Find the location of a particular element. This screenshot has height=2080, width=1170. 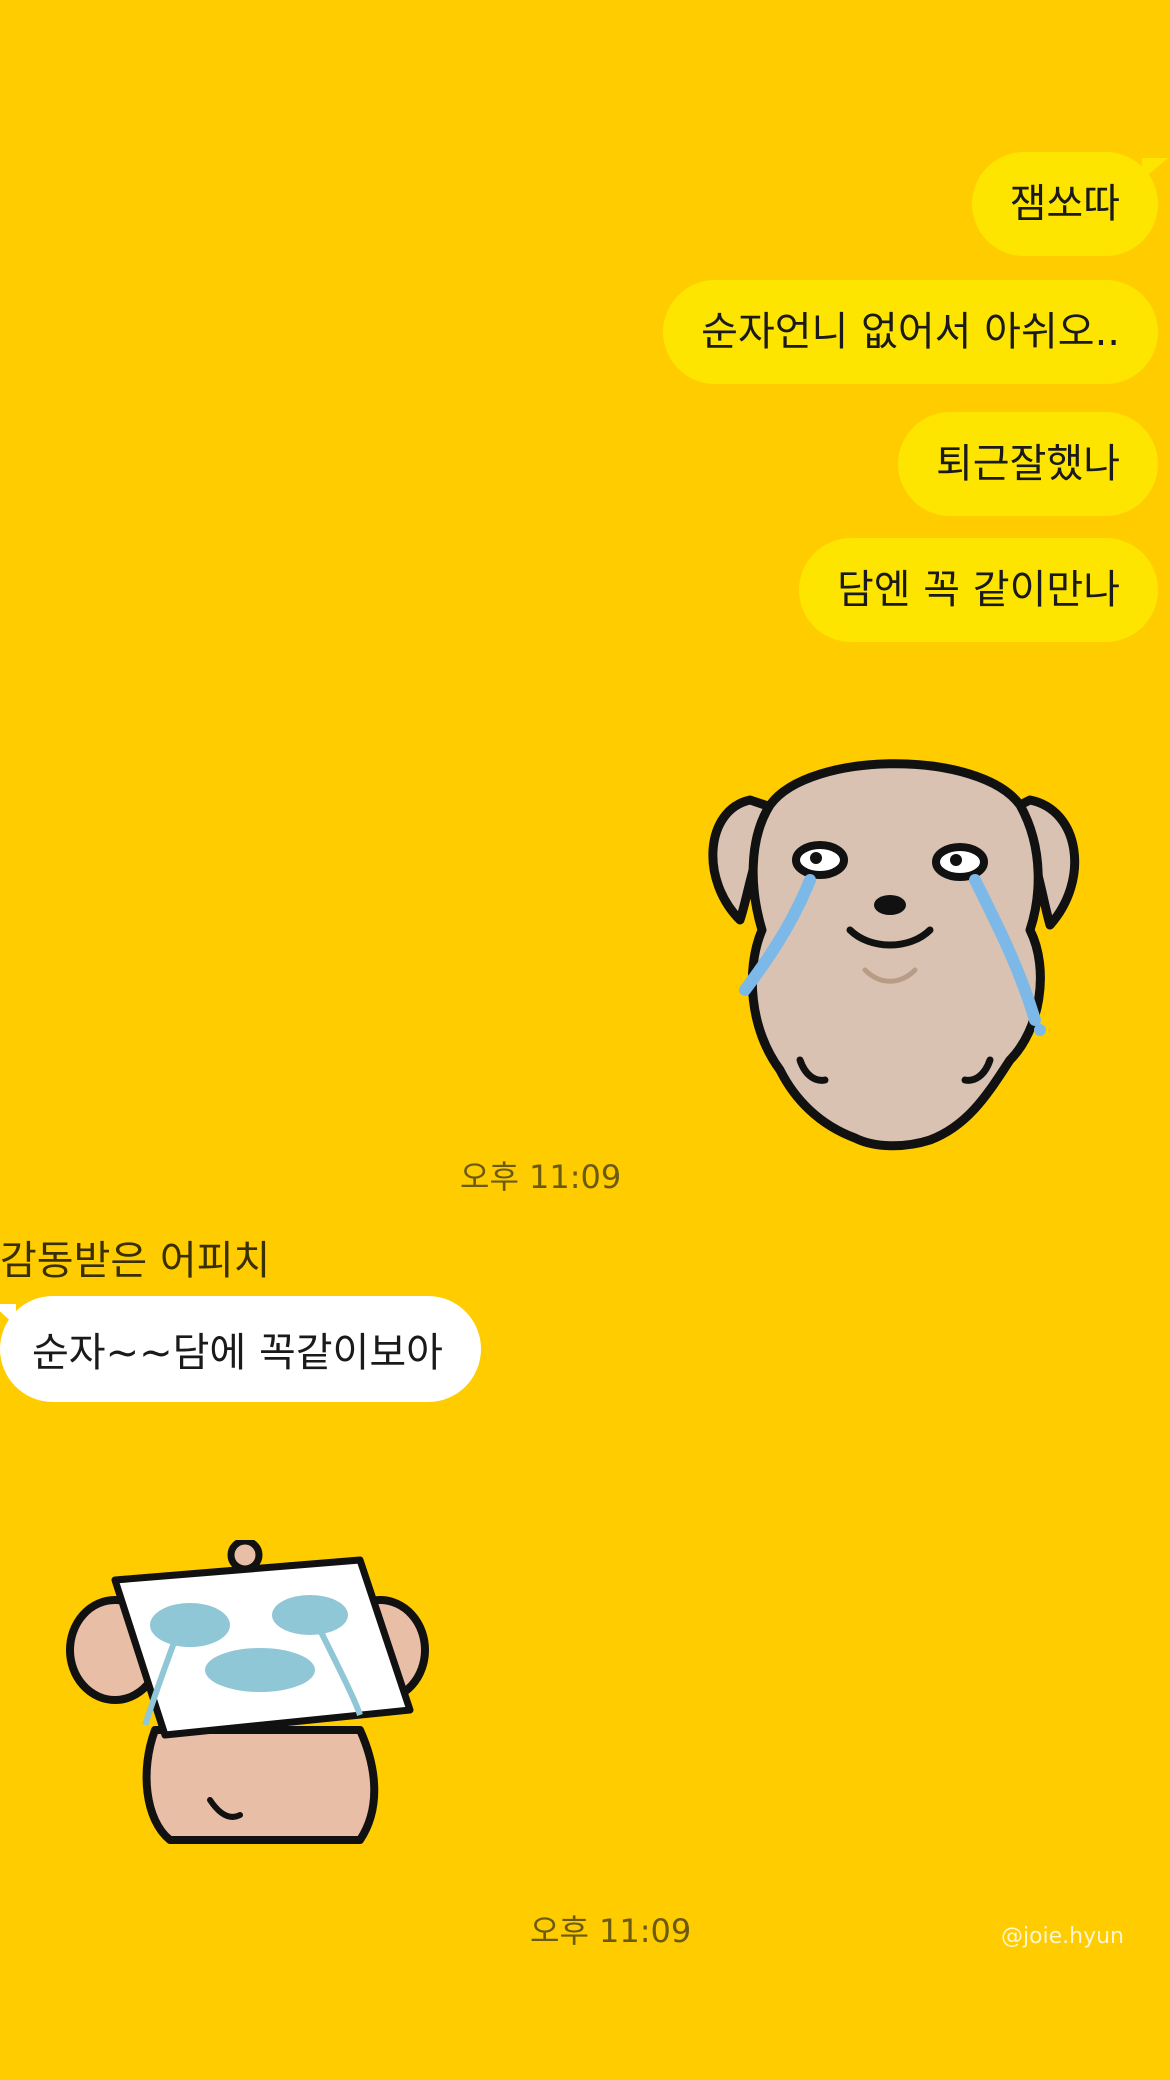

outgoing-message-bubble: 순자언니 없어서 아쉬오.. is located at coordinates (910, 332).